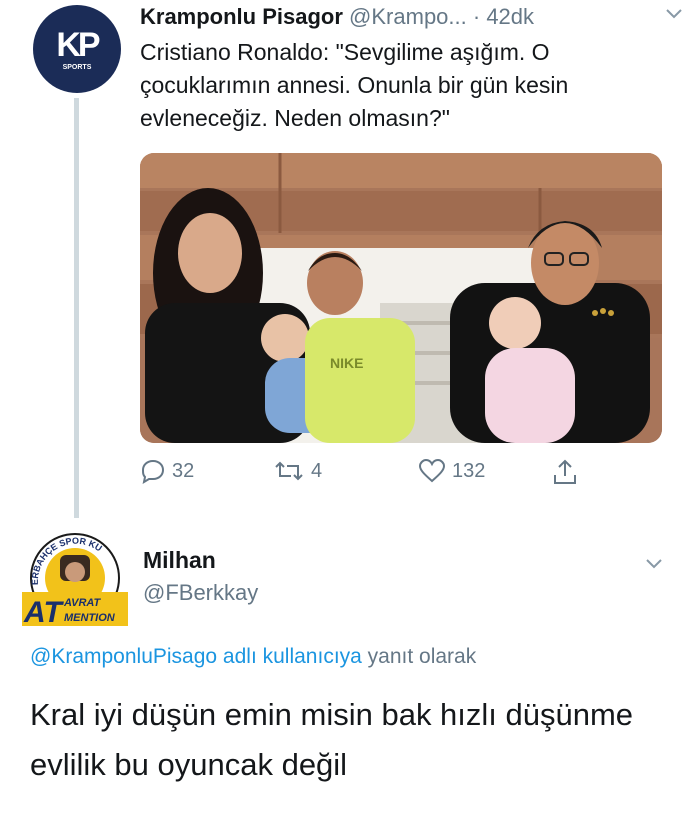  What do you see at coordinates (82, 603) in the screenshot?
I see `avatar-badge-top: AVRAT` at bounding box center [82, 603].